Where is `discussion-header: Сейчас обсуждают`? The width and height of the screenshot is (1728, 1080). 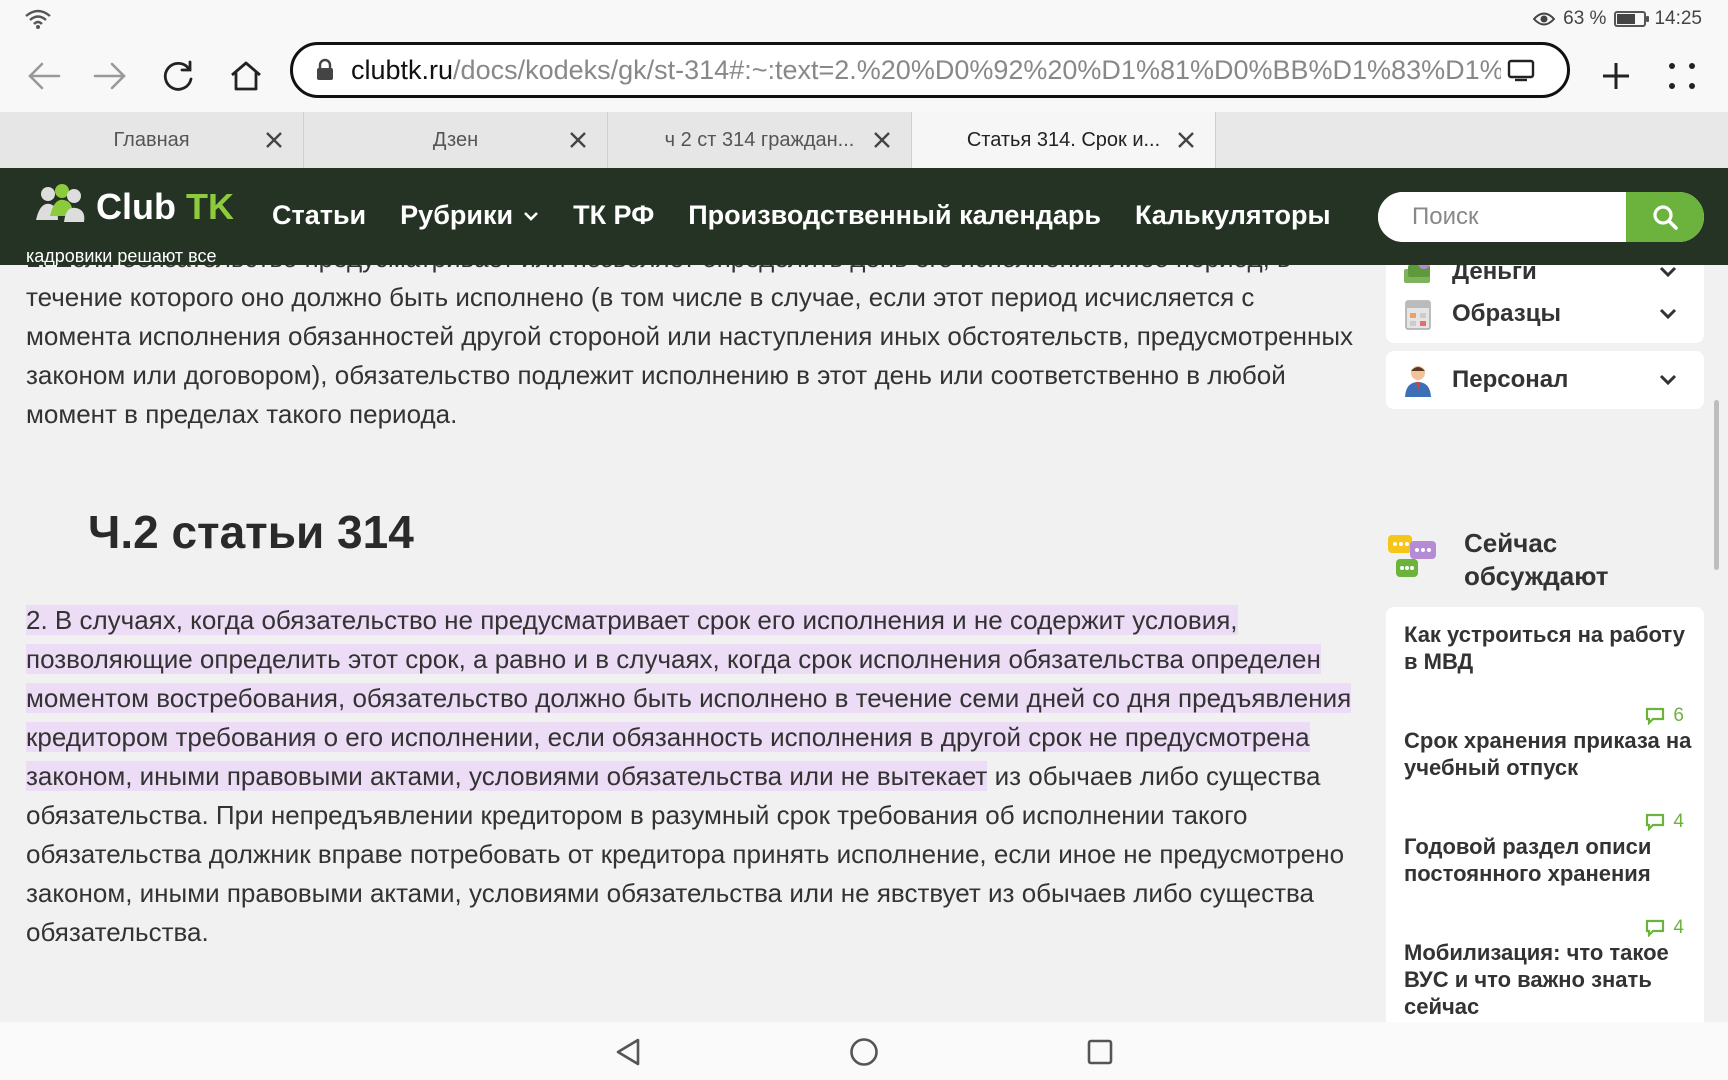
discussion-header: Сейчас обсуждают is located at coordinates (1545, 562).